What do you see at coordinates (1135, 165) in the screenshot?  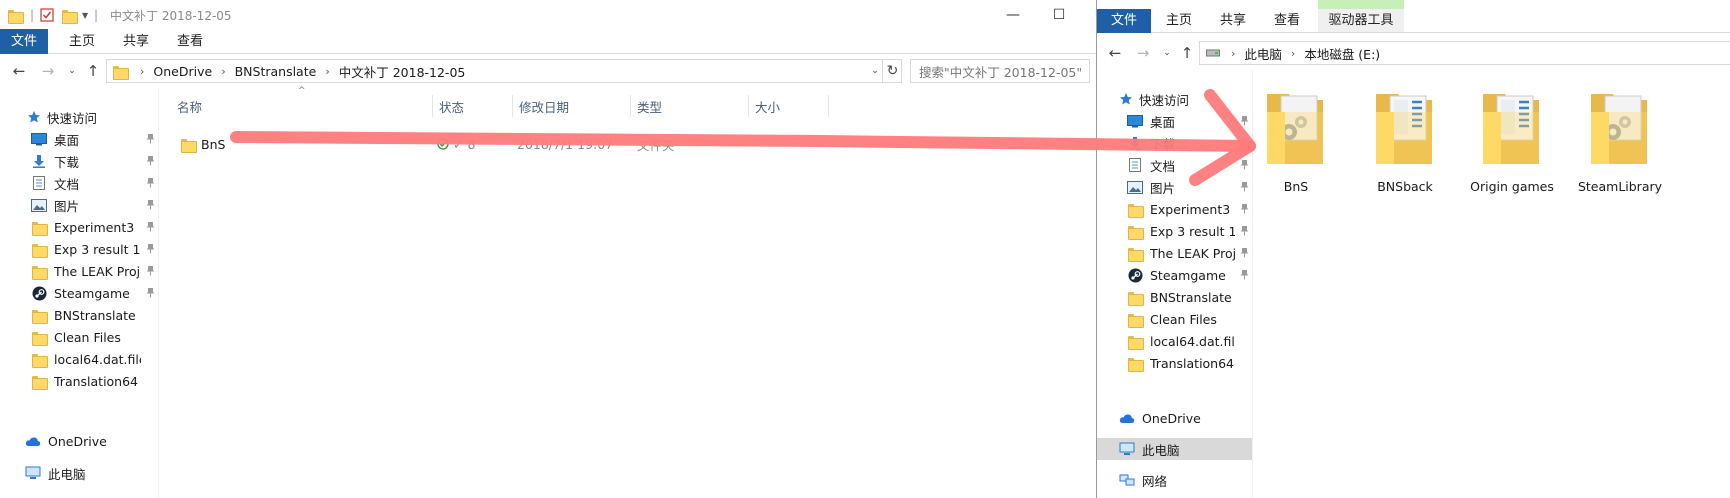 I see `document-icon` at bounding box center [1135, 165].